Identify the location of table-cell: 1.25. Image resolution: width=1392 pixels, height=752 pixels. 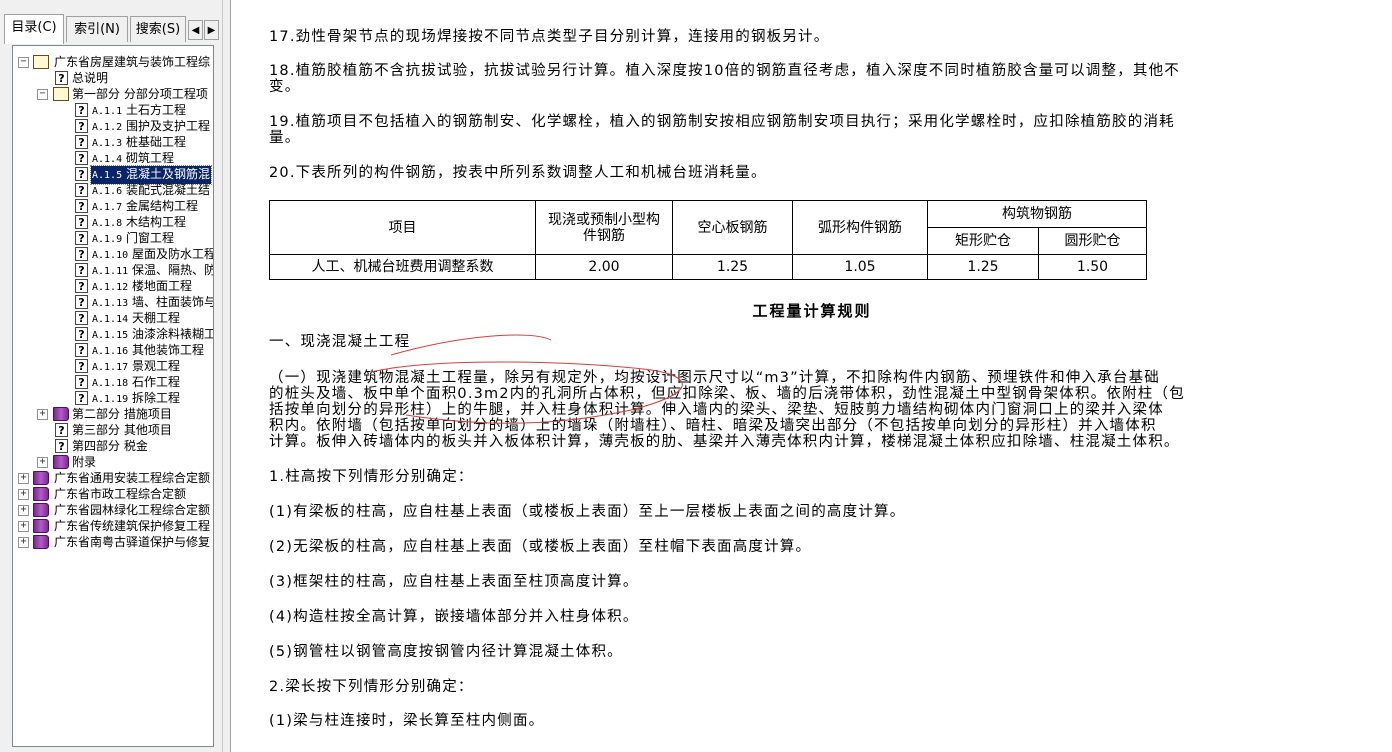
(732, 267).